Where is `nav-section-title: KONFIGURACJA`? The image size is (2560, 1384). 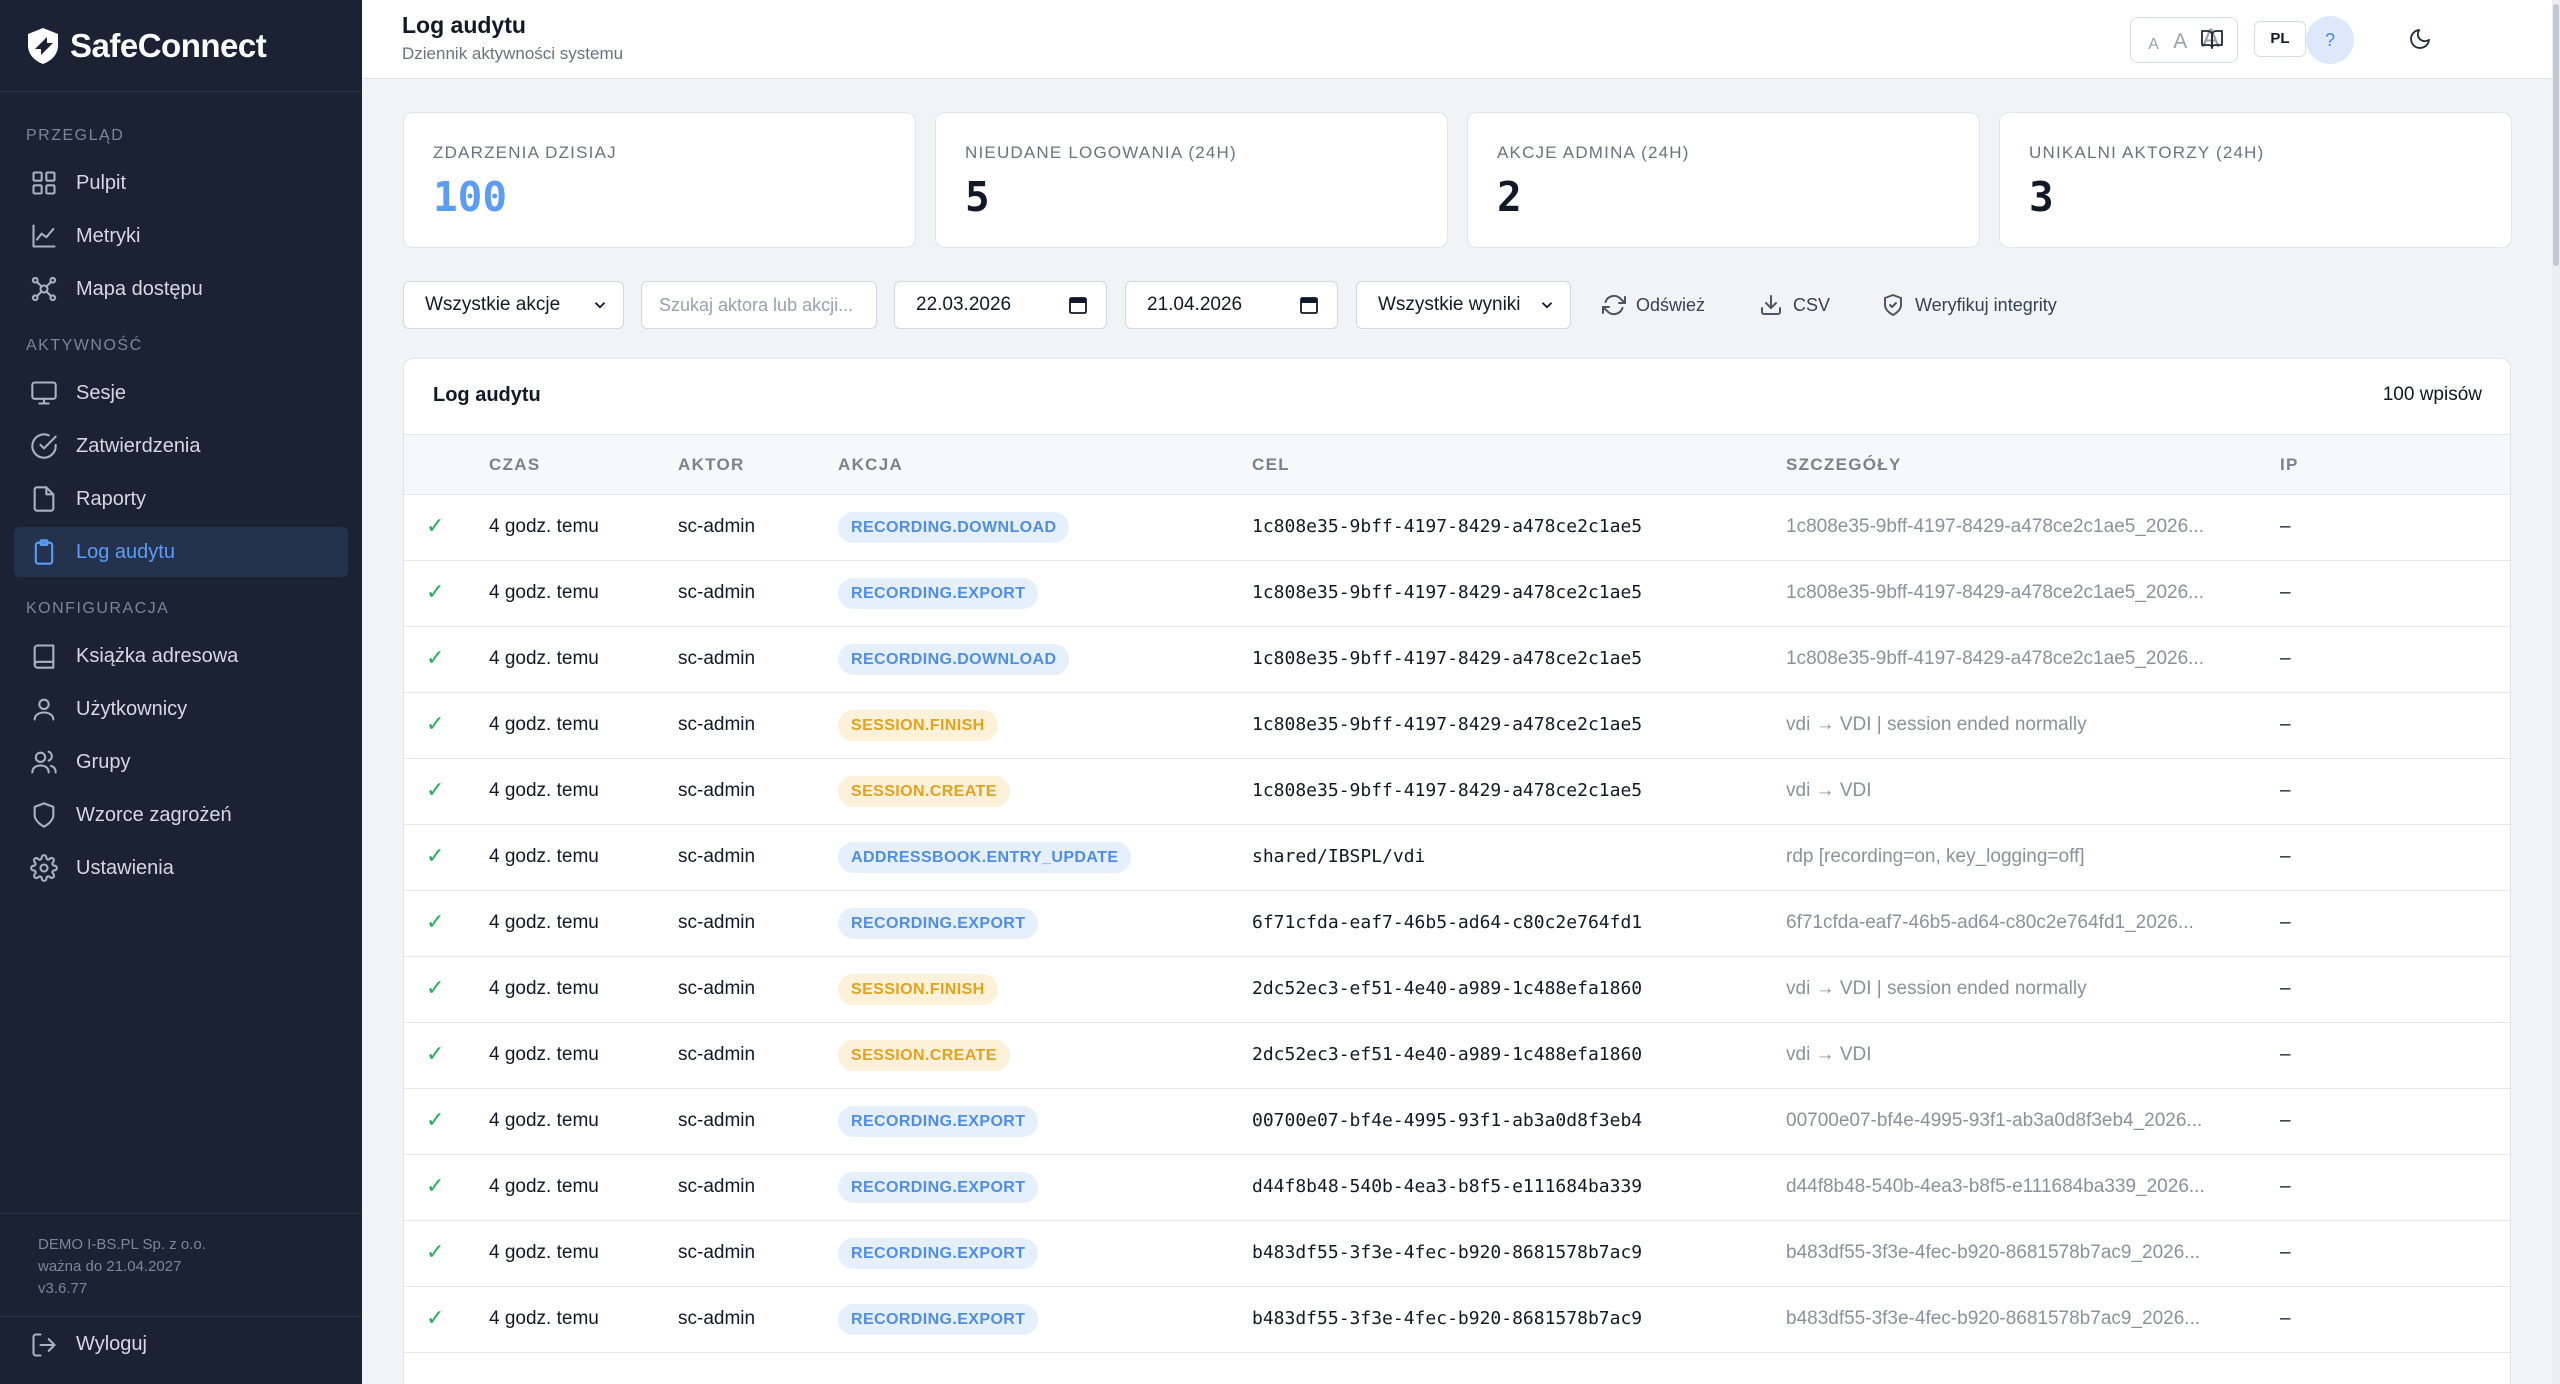 nav-section-title: KONFIGURACJA is located at coordinates (98, 608).